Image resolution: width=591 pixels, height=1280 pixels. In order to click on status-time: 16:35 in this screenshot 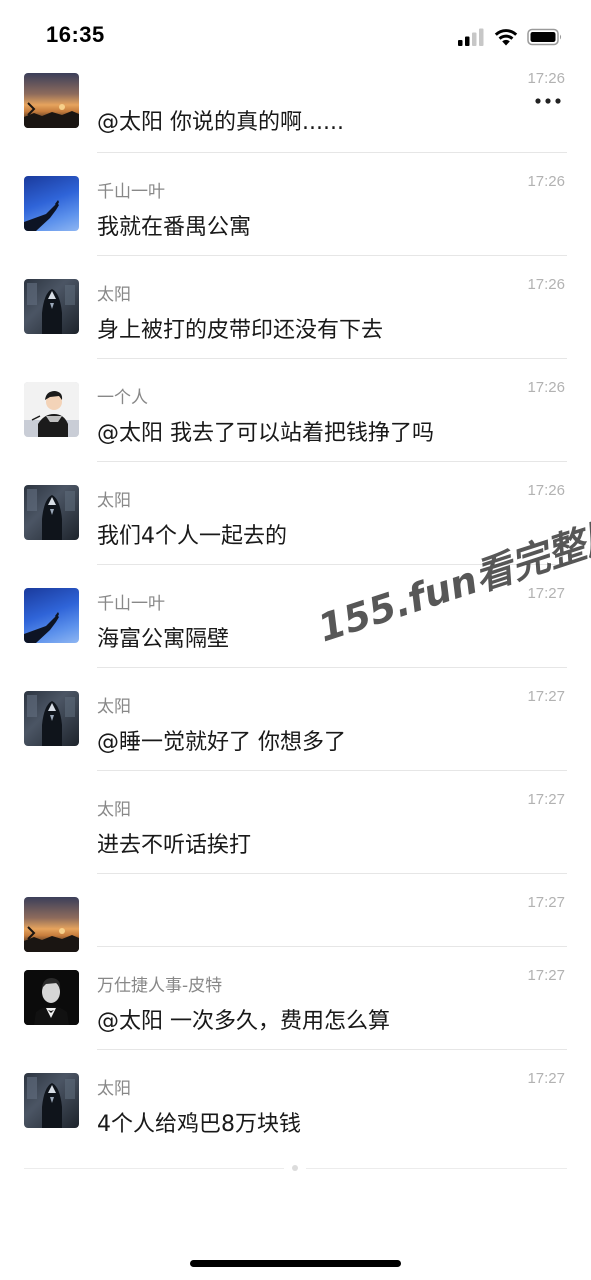, I will do `click(75, 34)`.